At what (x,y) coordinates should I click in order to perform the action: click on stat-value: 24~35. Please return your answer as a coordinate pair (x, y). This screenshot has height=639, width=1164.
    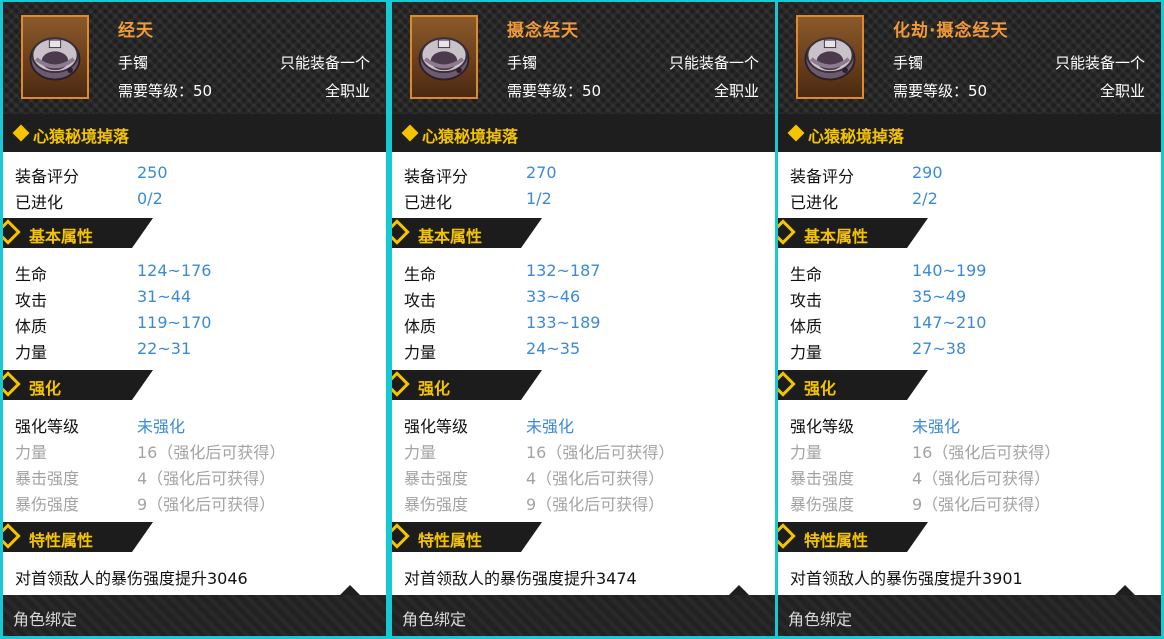
    Looking at the image, I should click on (553, 348).